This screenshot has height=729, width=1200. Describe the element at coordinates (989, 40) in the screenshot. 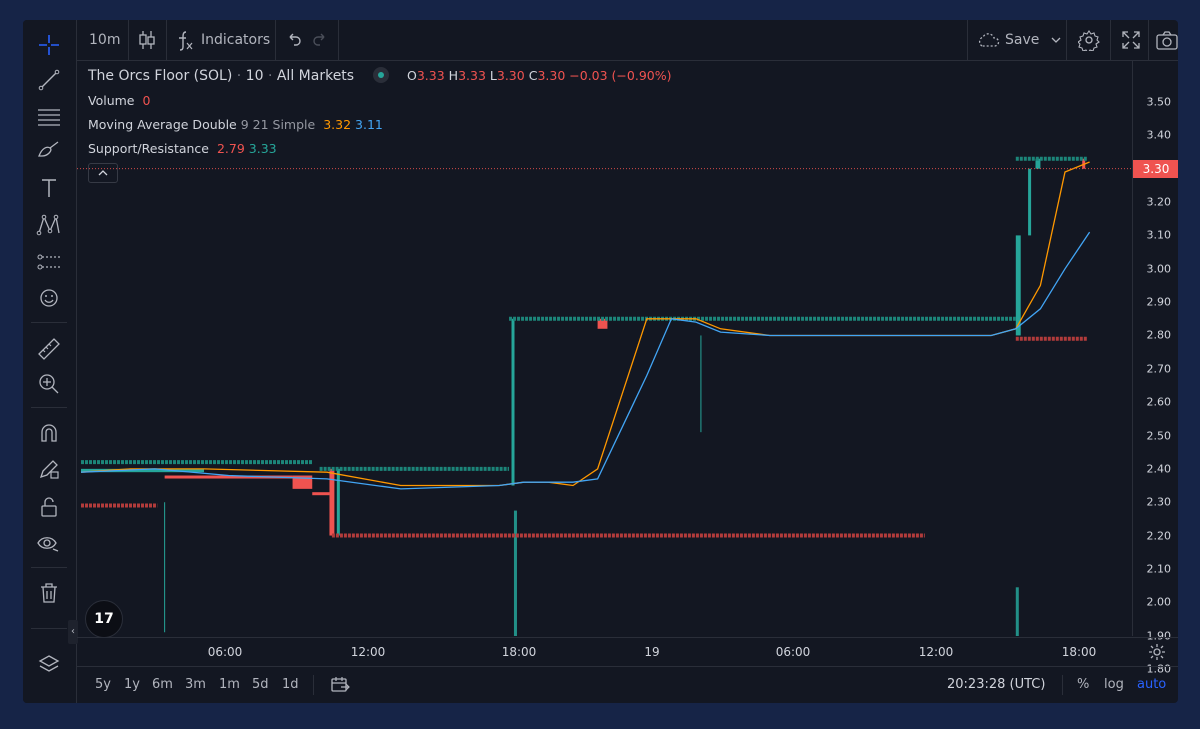

I see `cloud-icon` at that location.